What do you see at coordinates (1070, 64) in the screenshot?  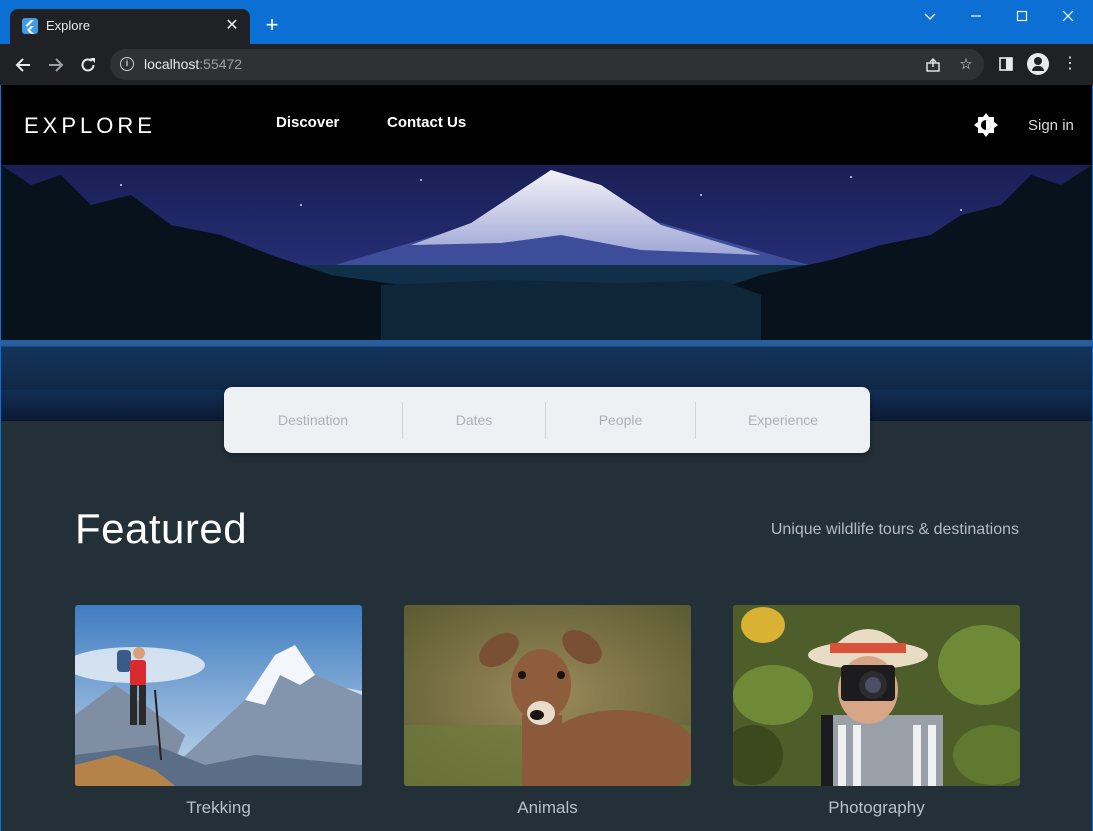 I see `more-vert-icon: ⋮` at bounding box center [1070, 64].